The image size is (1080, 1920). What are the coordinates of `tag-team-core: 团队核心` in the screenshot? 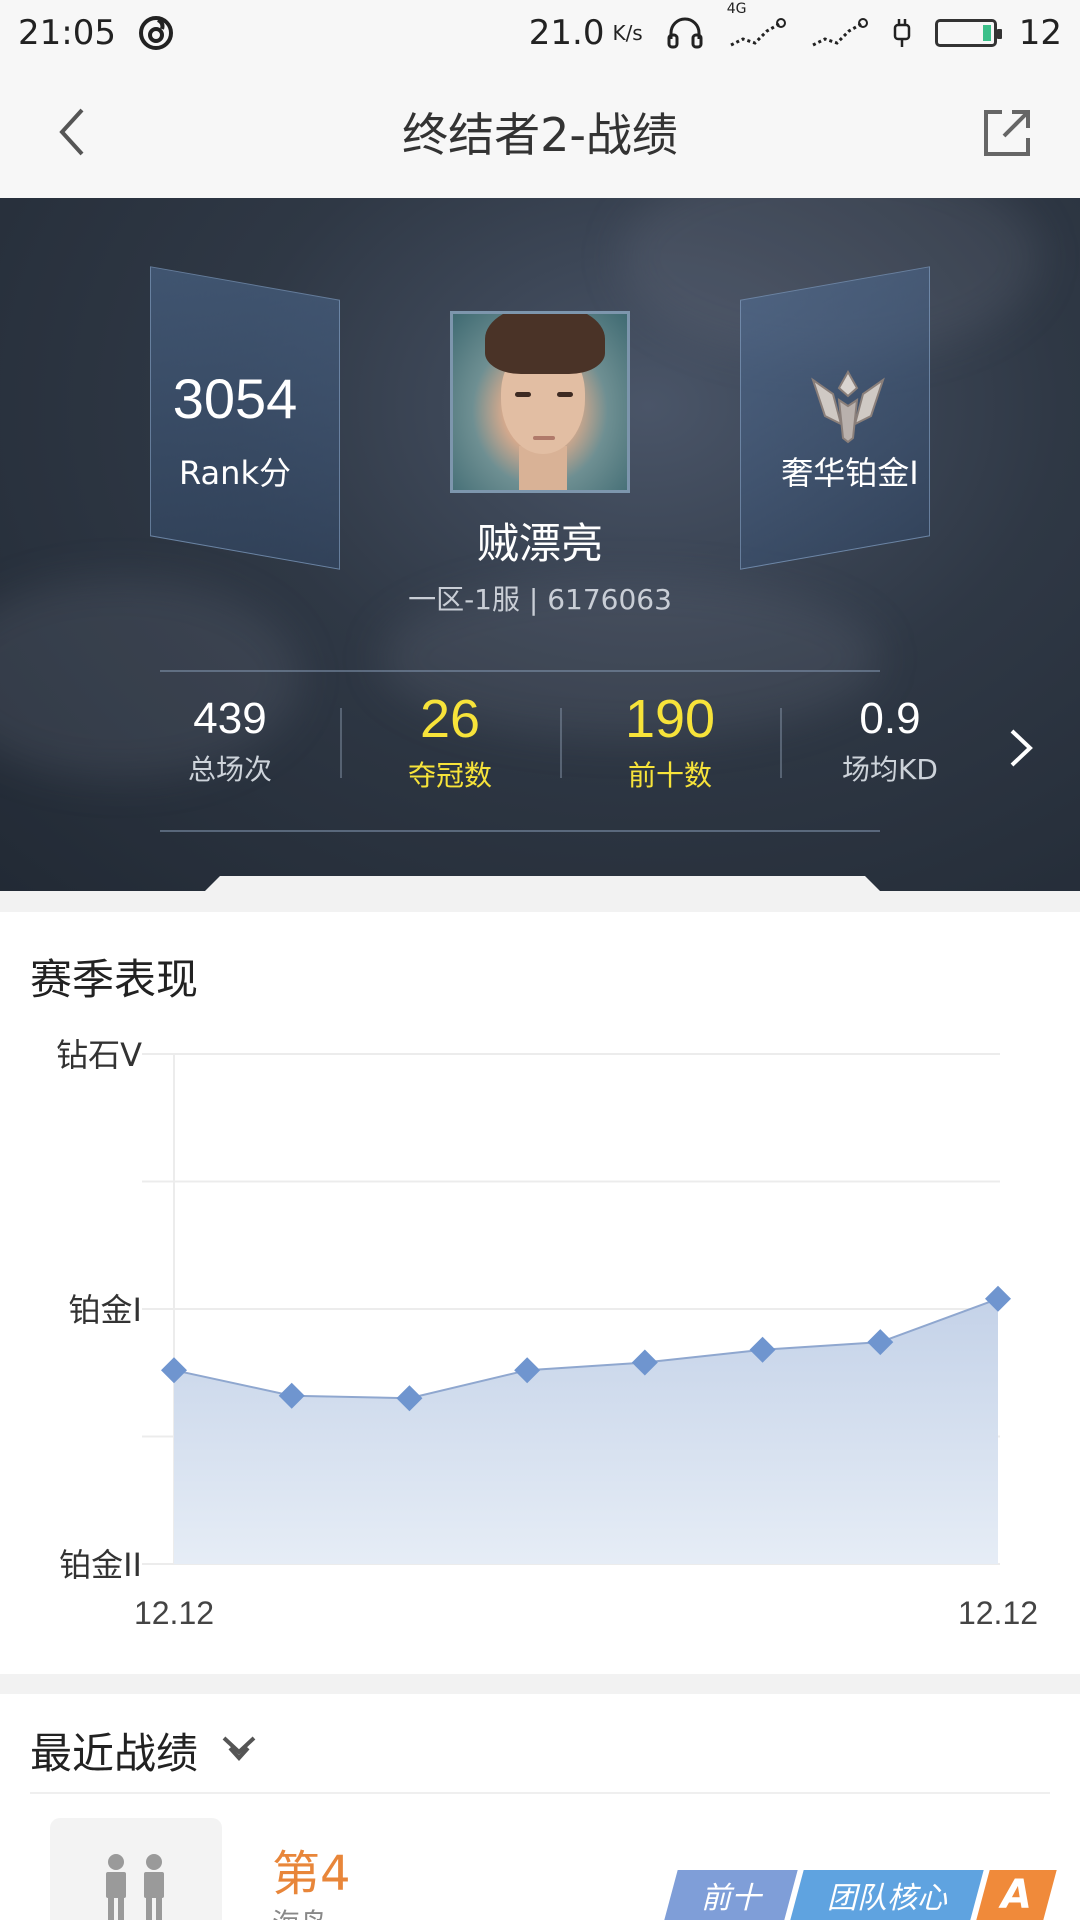 It's located at (887, 1895).